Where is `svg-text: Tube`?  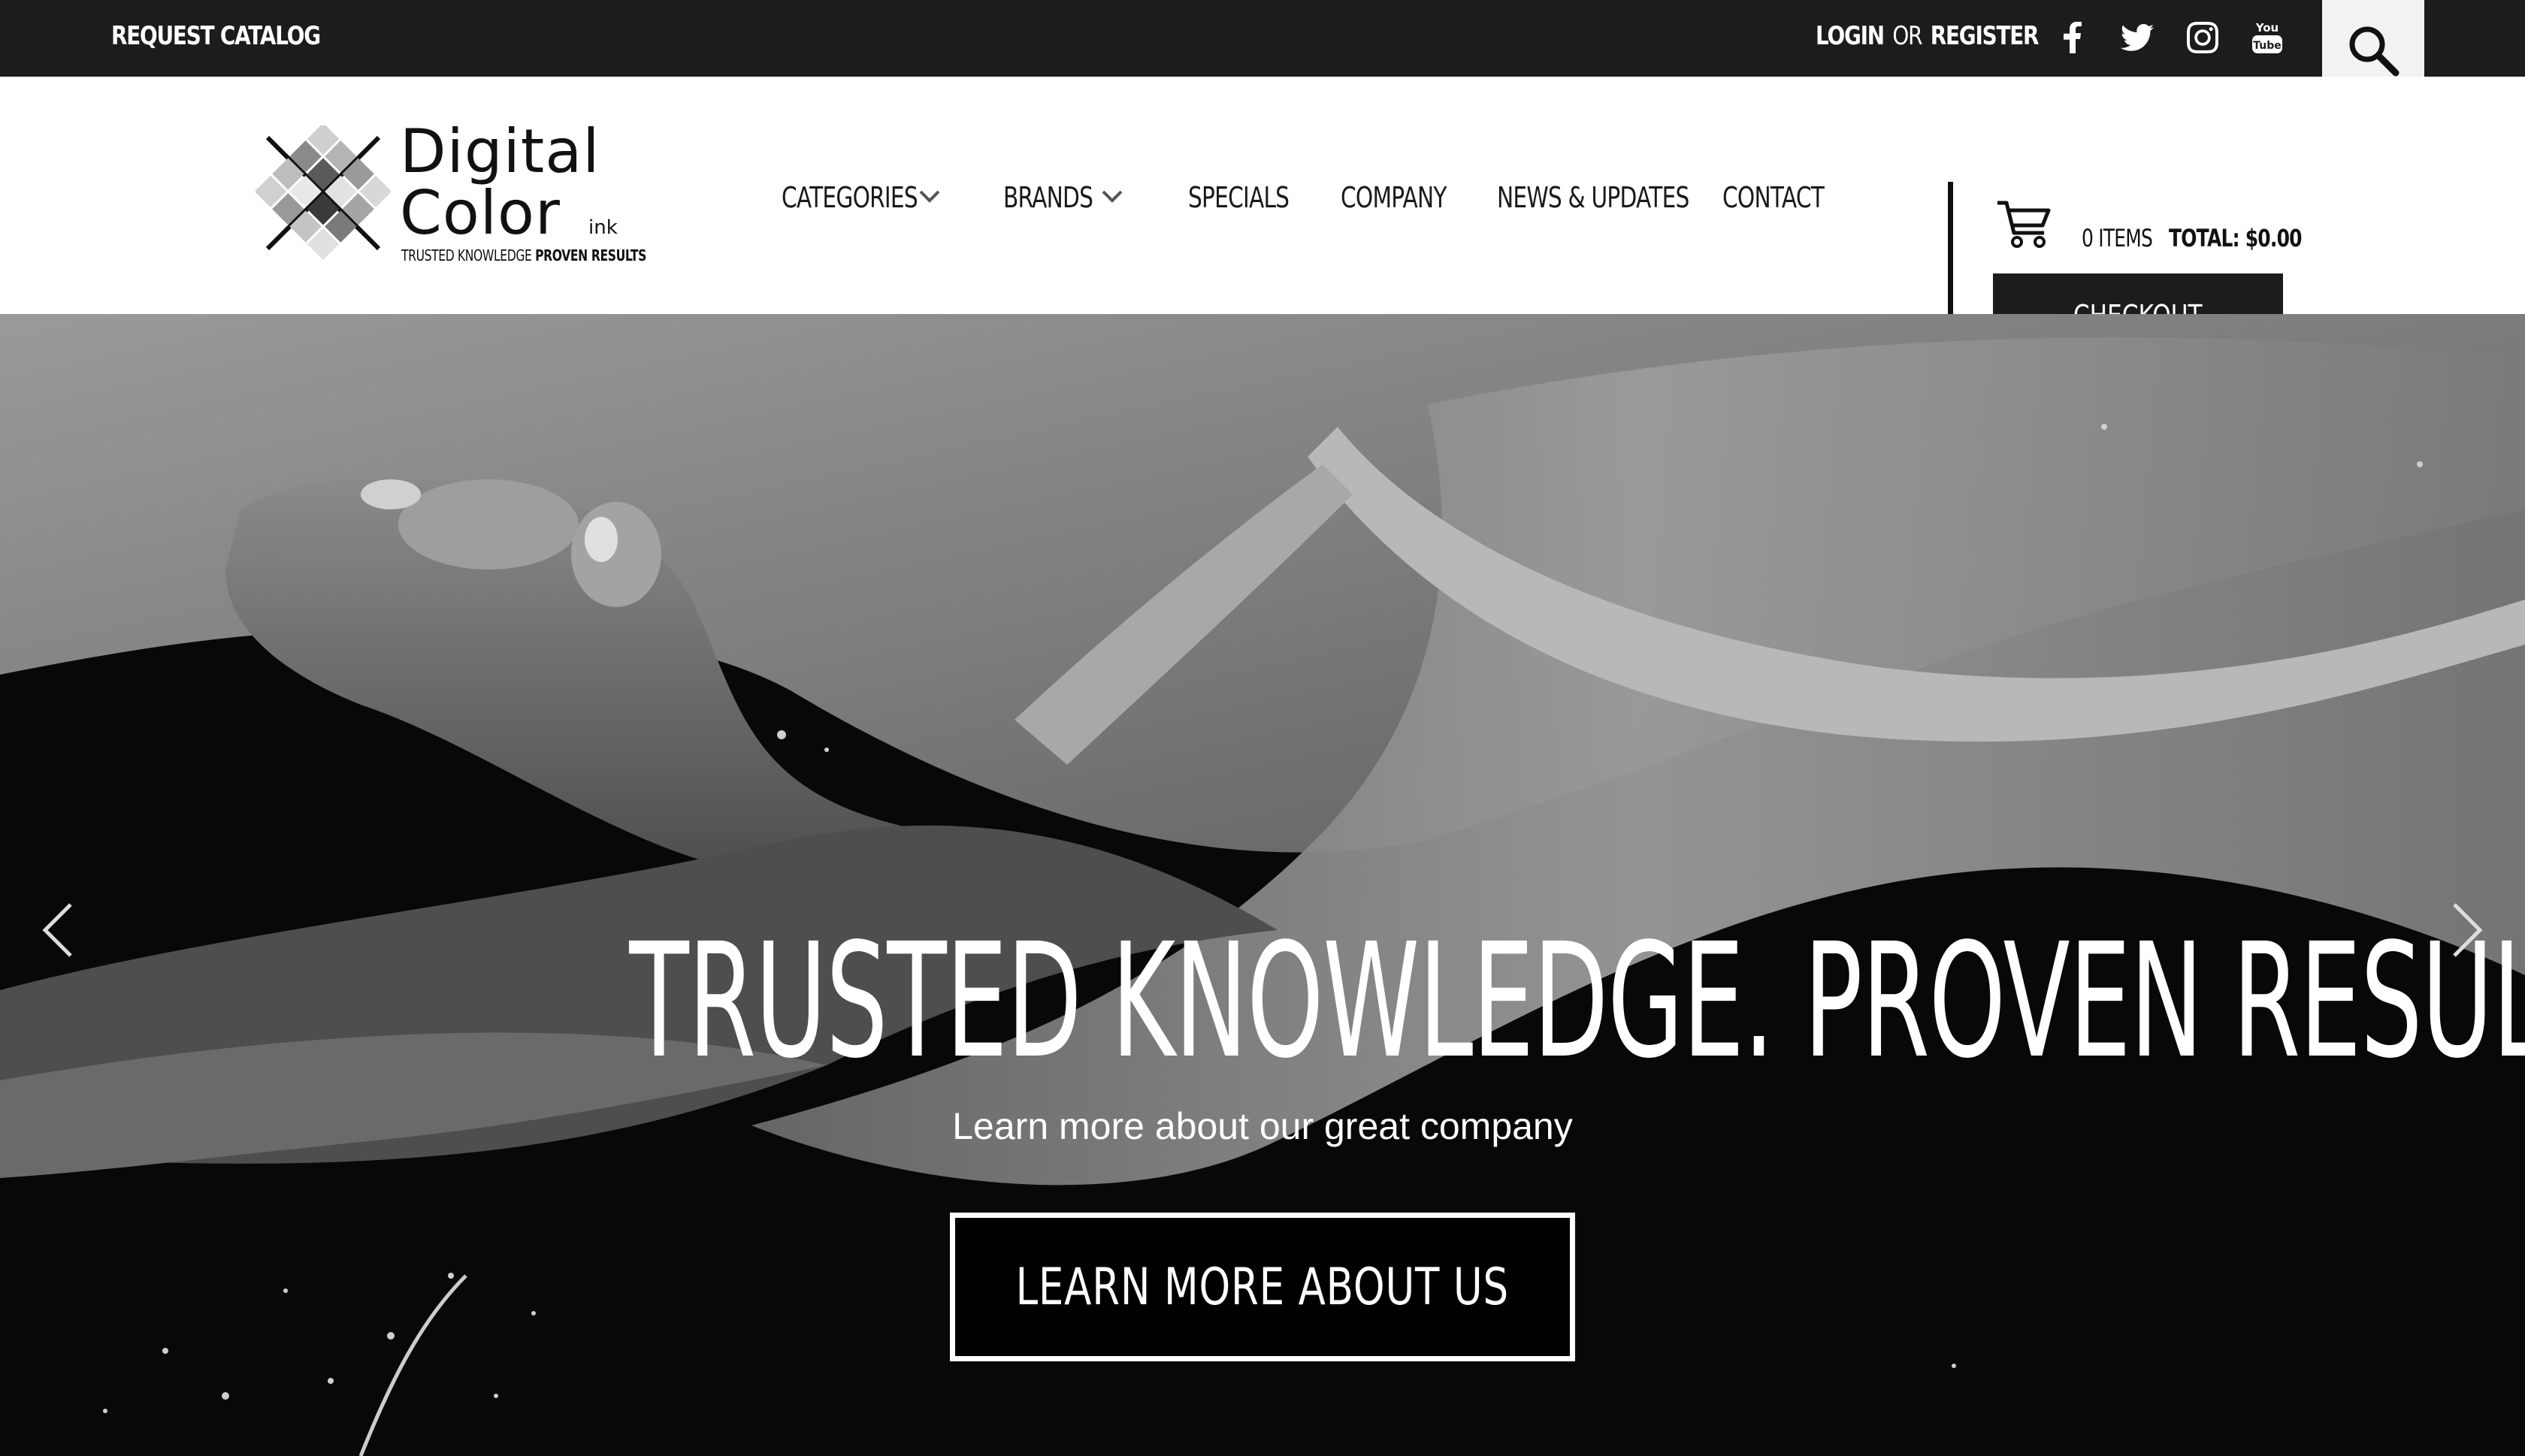
svg-text: Tube is located at coordinates (2267, 46).